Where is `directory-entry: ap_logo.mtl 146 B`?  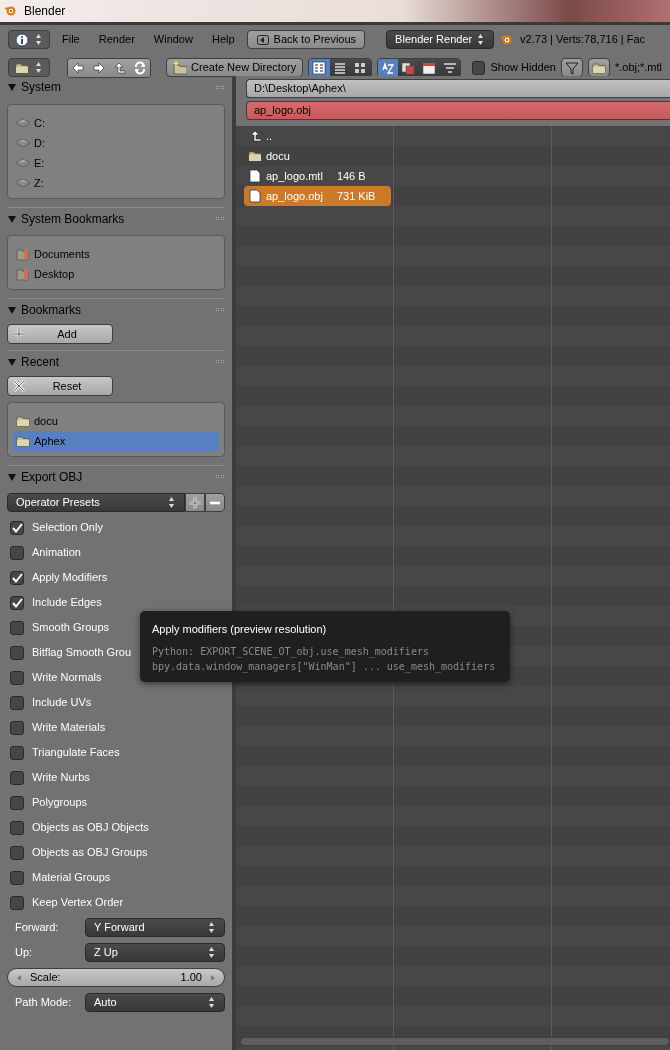 directory-entry: ap_logo.mtl 146 B is located at coordinates (317, 176).